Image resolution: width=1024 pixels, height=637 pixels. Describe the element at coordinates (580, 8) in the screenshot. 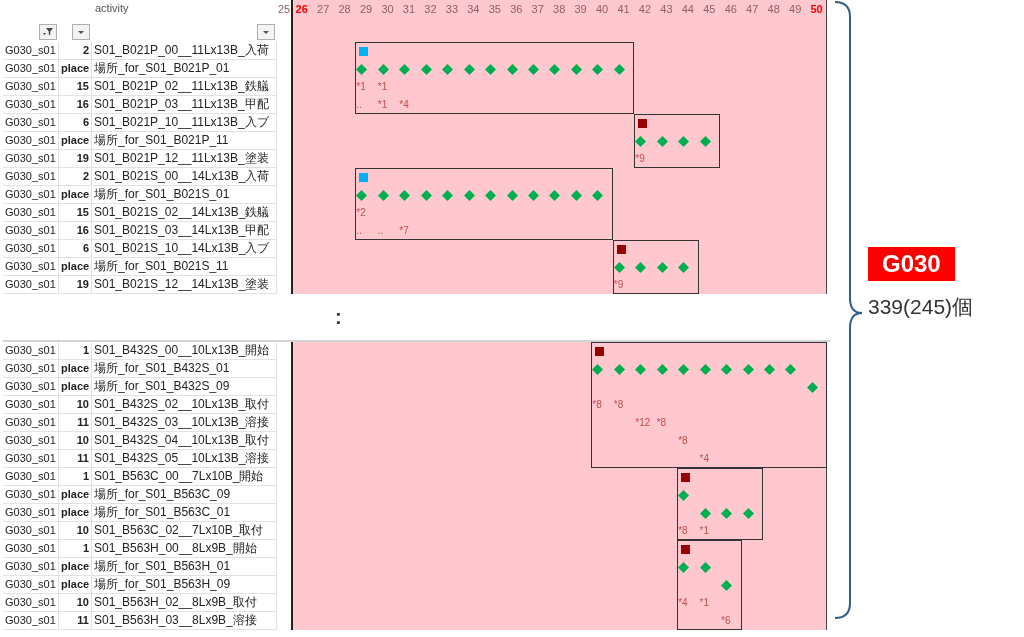

I see `day-header: 39` at that location.